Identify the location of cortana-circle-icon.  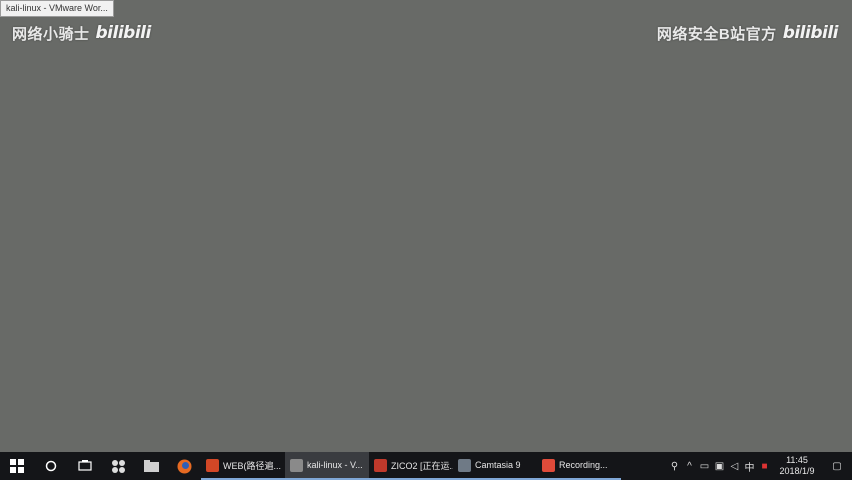
(51, 466).